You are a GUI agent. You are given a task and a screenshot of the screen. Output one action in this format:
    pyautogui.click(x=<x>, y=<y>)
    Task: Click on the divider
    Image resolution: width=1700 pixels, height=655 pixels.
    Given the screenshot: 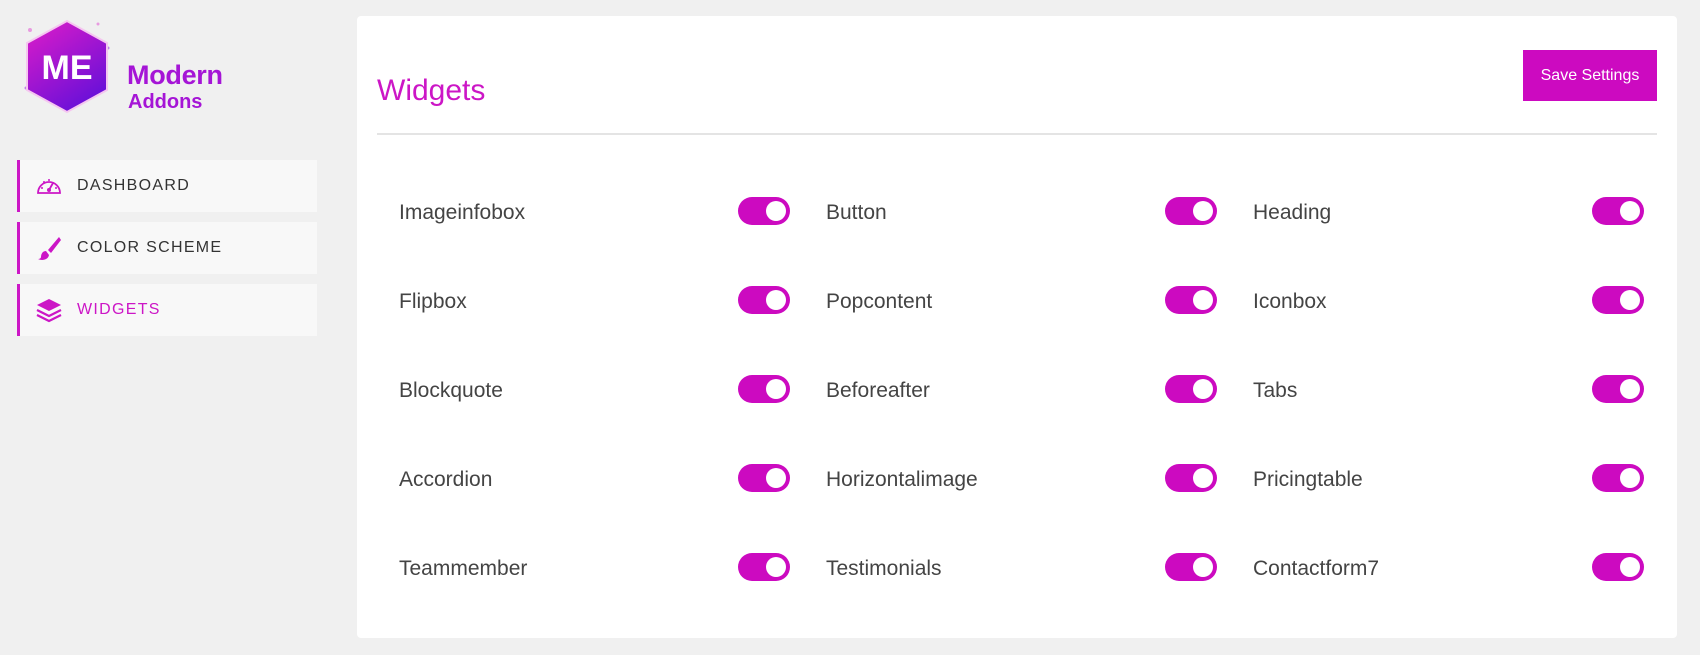 What is the action you would take?
    pyautogui.click(x=1017, y=134)
    